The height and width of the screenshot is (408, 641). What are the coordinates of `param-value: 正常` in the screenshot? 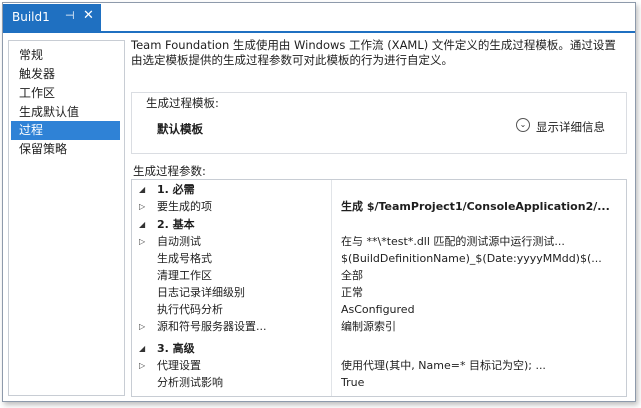 It's located at (482, 293).